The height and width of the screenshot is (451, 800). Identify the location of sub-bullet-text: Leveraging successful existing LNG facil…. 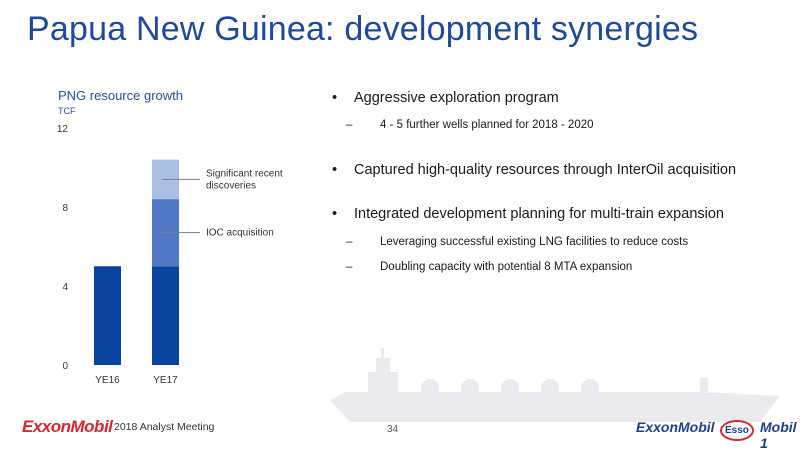
(534, 242).